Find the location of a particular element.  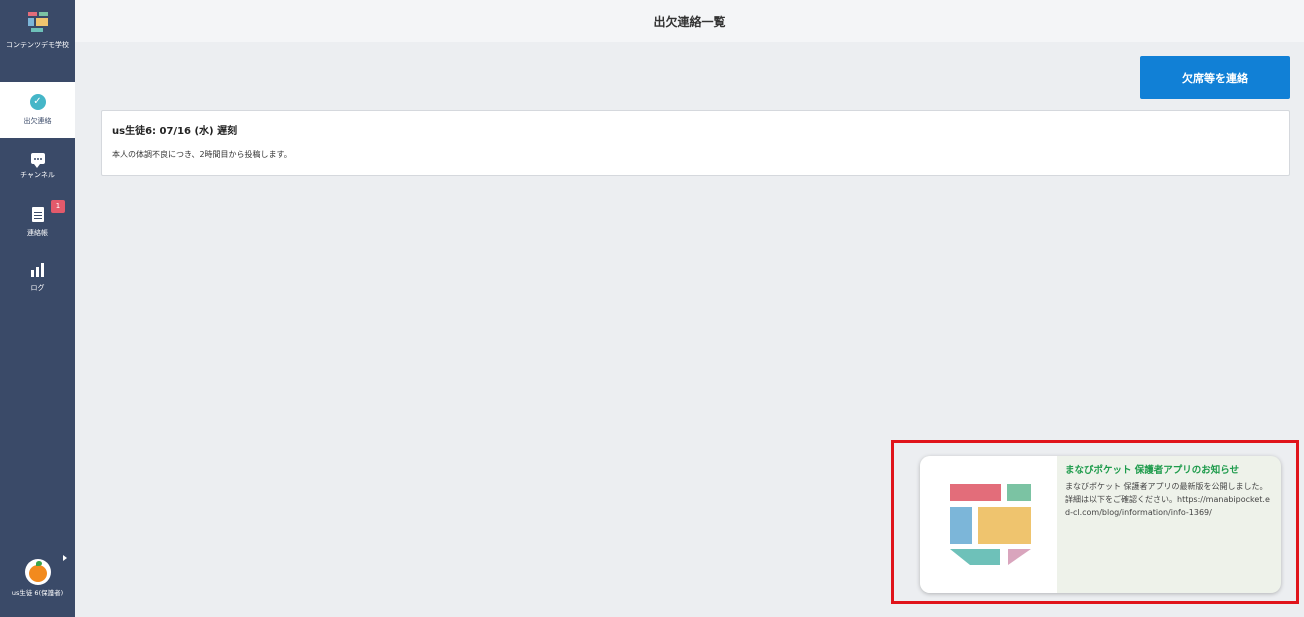

notification-title: まなびポケット 保護者アプリのお知らせ is located at coordinates (1152, 470).